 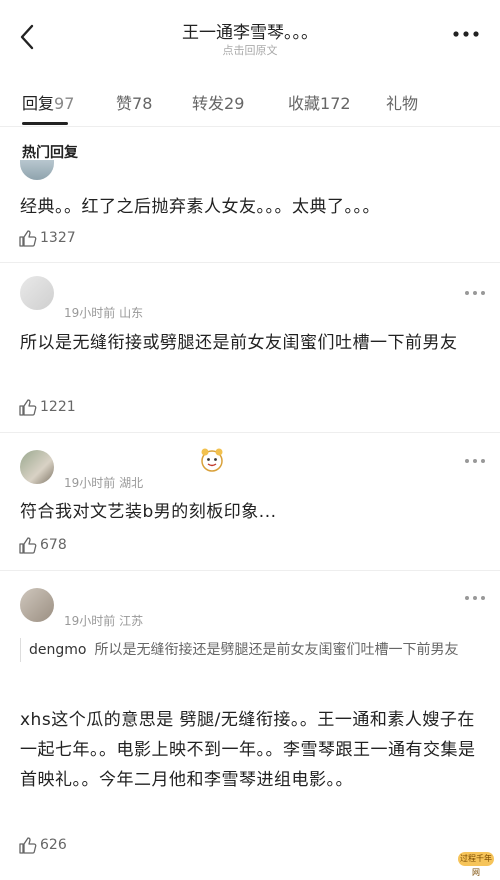 What do you see at coordinates (45, 123) in the screenshot?
I see `active-tab-indicator` at bounding box center [45, 123].